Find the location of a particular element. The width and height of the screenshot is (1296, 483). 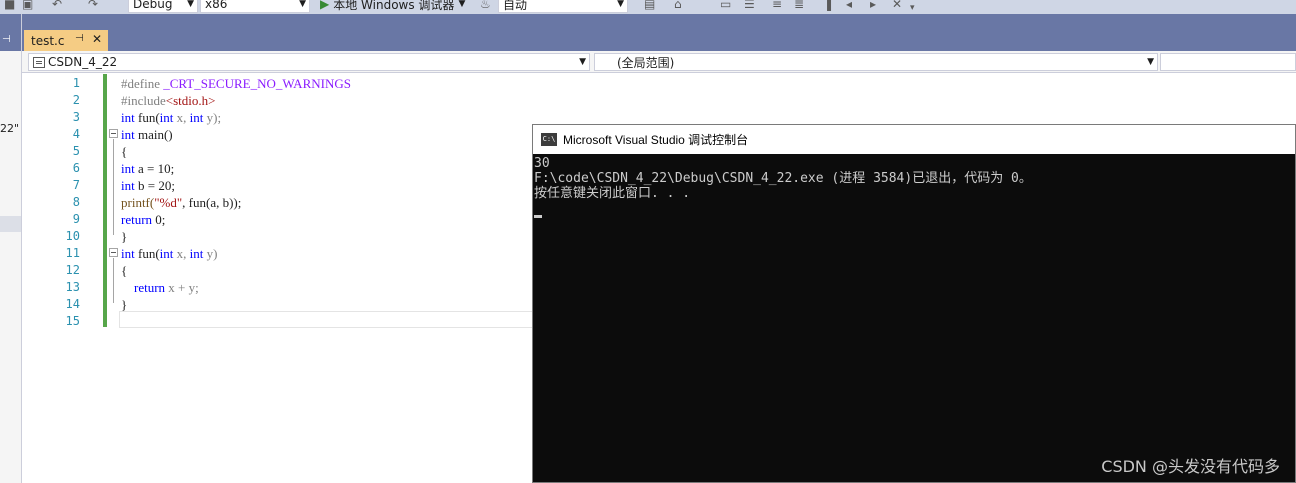

line-number: 10 is located at coordinates (72, 236).